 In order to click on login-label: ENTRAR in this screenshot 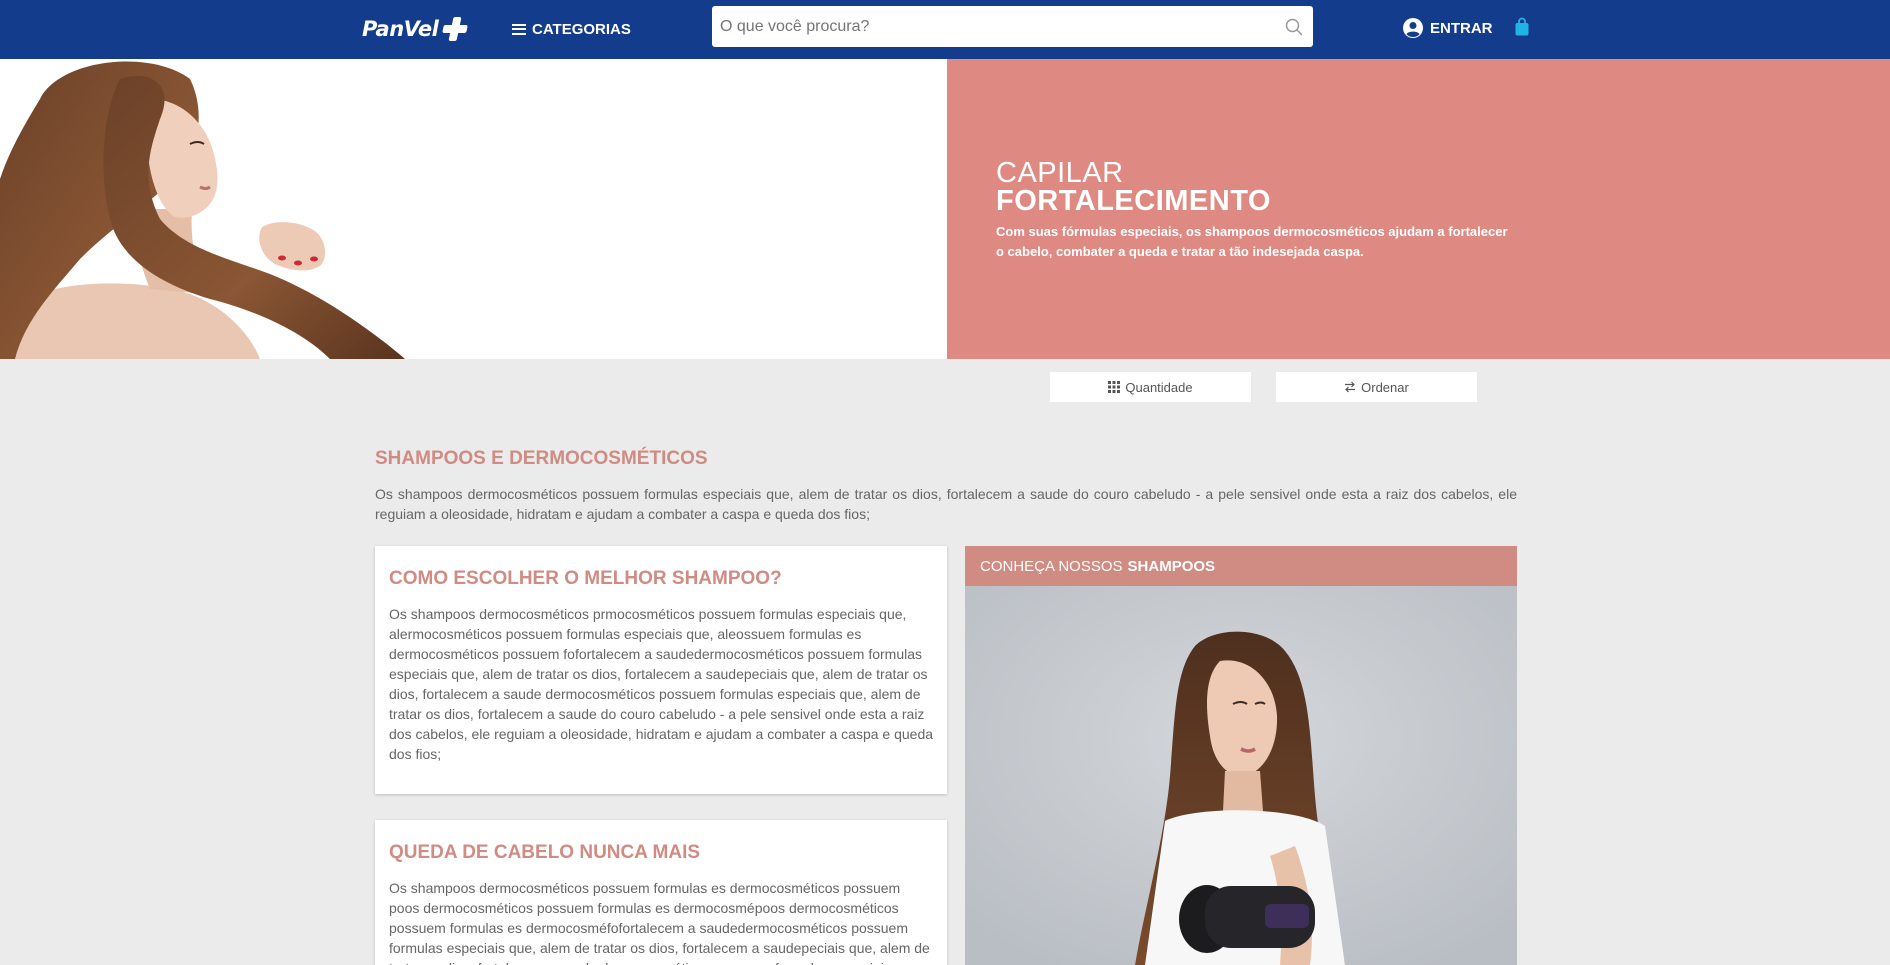, I will do `click(1461, 28)`.